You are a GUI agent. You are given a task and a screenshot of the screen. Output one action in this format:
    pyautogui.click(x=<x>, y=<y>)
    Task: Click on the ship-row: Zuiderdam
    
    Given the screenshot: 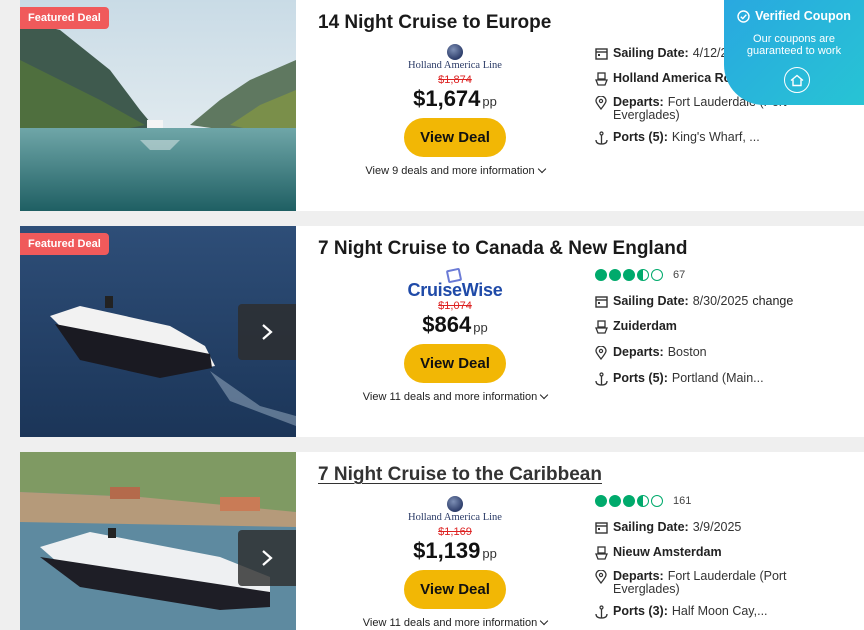 What is the action you would take?
    pyautogui.click(x=725, y=327)
    